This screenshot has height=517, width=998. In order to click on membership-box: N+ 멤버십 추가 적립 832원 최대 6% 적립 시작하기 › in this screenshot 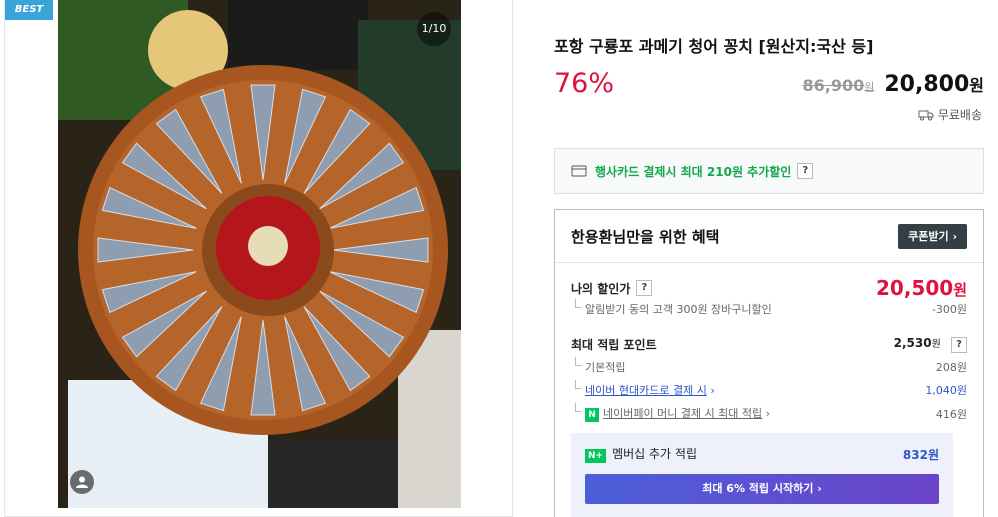, I will do `click(762, 475)`.